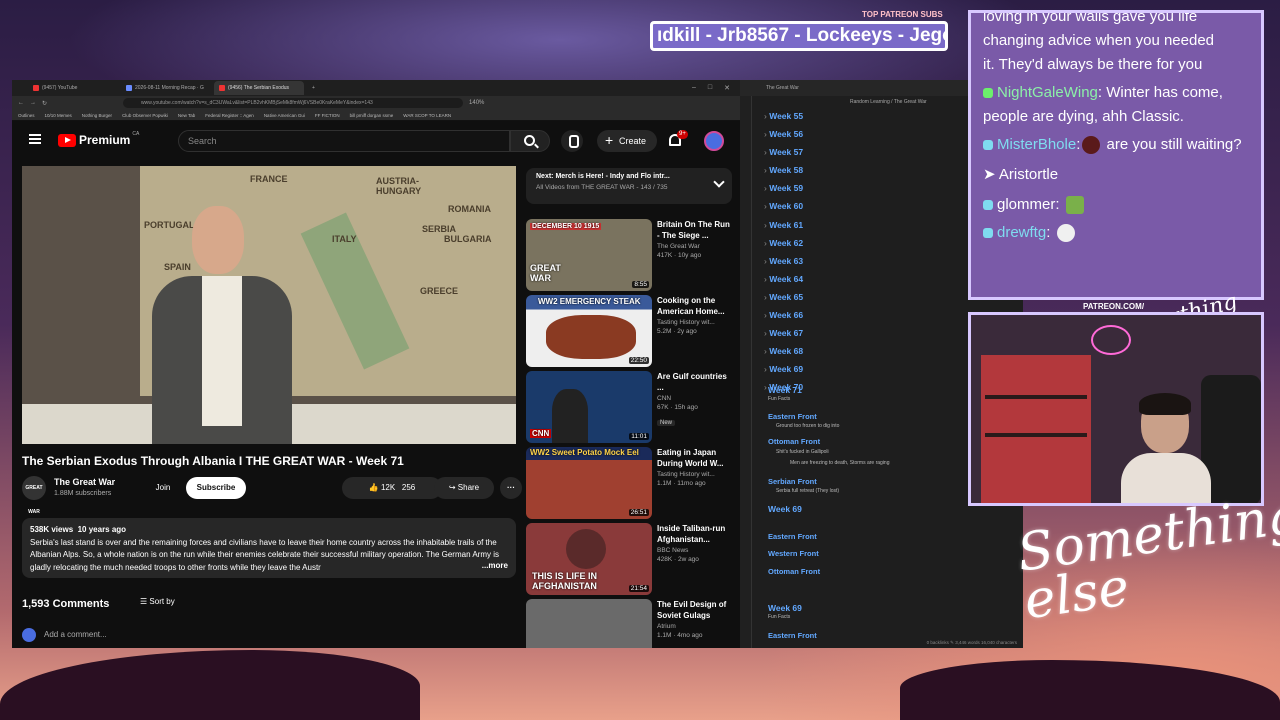  Describe the element at coordinates (695, 626) in the screenshot. I see `recommended-channel: Atrium` at that location.